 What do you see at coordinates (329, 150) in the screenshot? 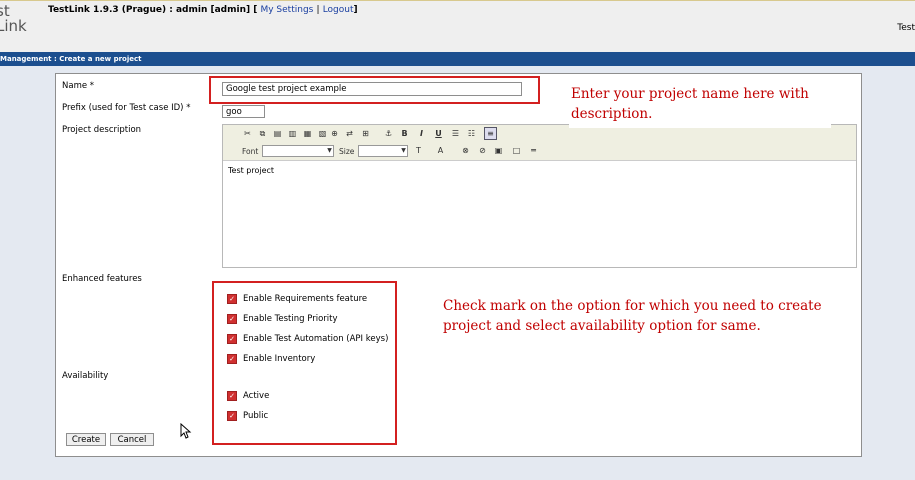
I see `font-chevron-down-icon: ▼` at bounding box center [329, 150].